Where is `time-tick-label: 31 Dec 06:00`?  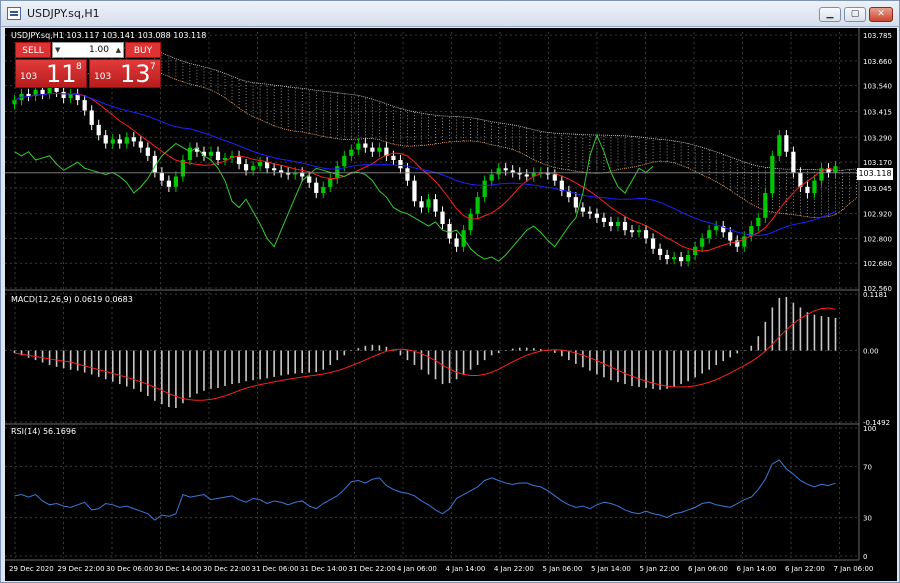
time-tick-label: 31 Dec 06:00 is located at coordinates (275, 569).